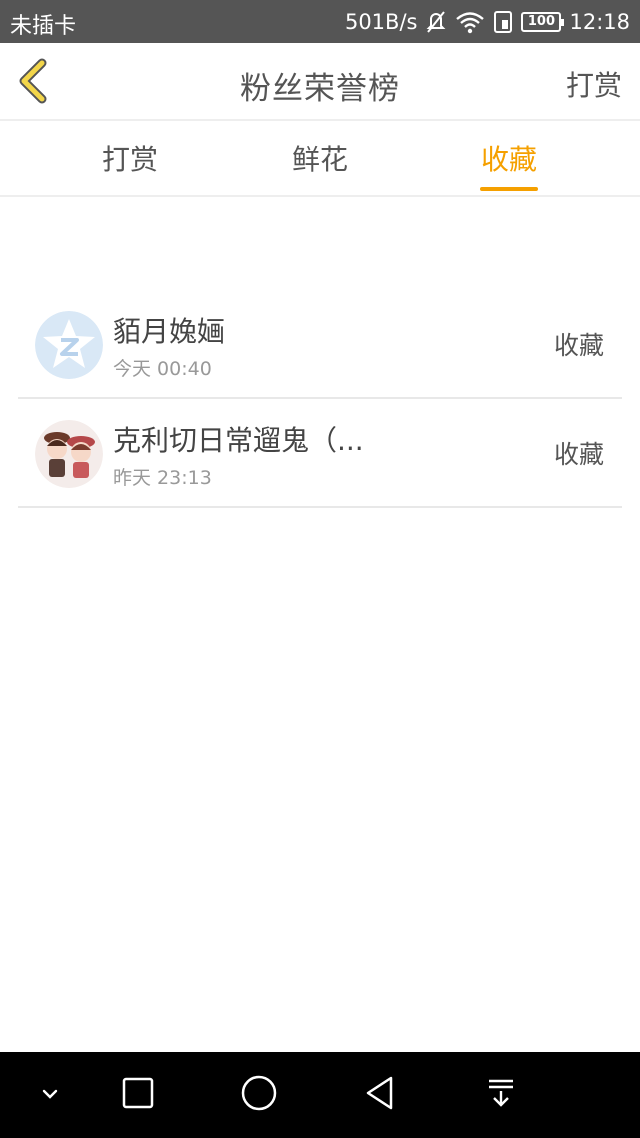  Describe the element at coordinates (169, 331) in the screenshot. I see `fan-name: 貊月婏婳` at that location.